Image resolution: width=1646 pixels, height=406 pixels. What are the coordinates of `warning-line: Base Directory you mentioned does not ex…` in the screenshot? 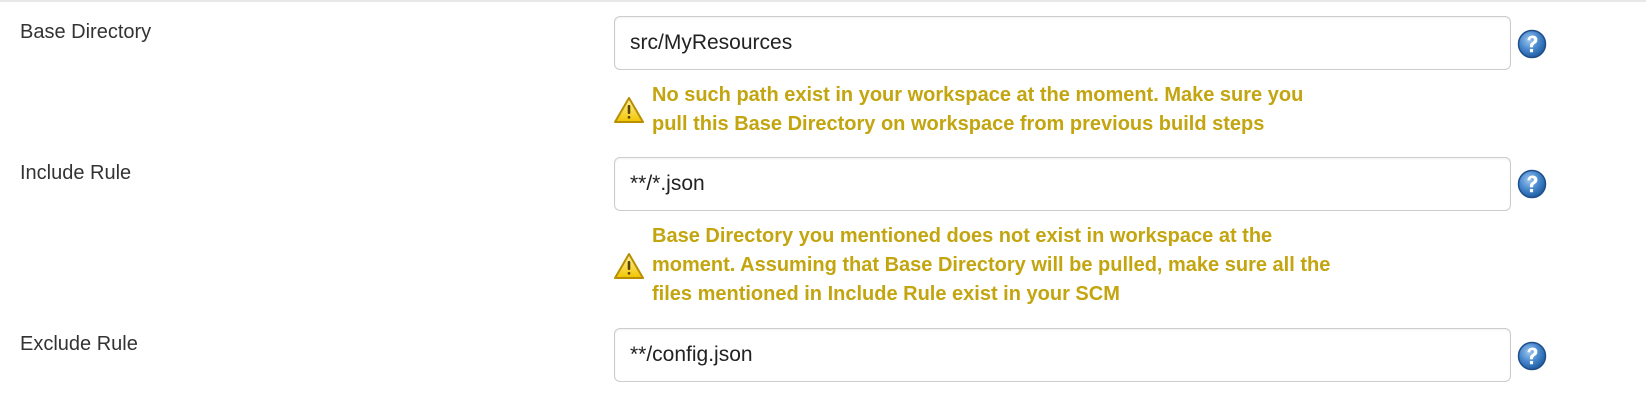 It's located at (962, 236).